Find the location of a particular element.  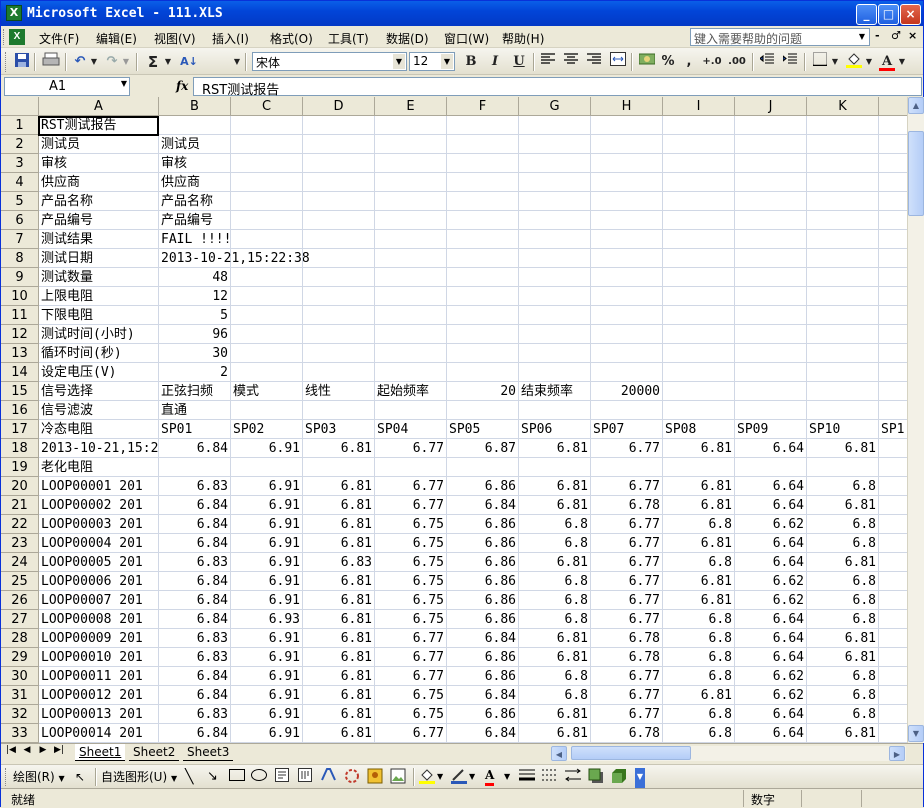

align-right-icon is located at coordinates (594, 62).